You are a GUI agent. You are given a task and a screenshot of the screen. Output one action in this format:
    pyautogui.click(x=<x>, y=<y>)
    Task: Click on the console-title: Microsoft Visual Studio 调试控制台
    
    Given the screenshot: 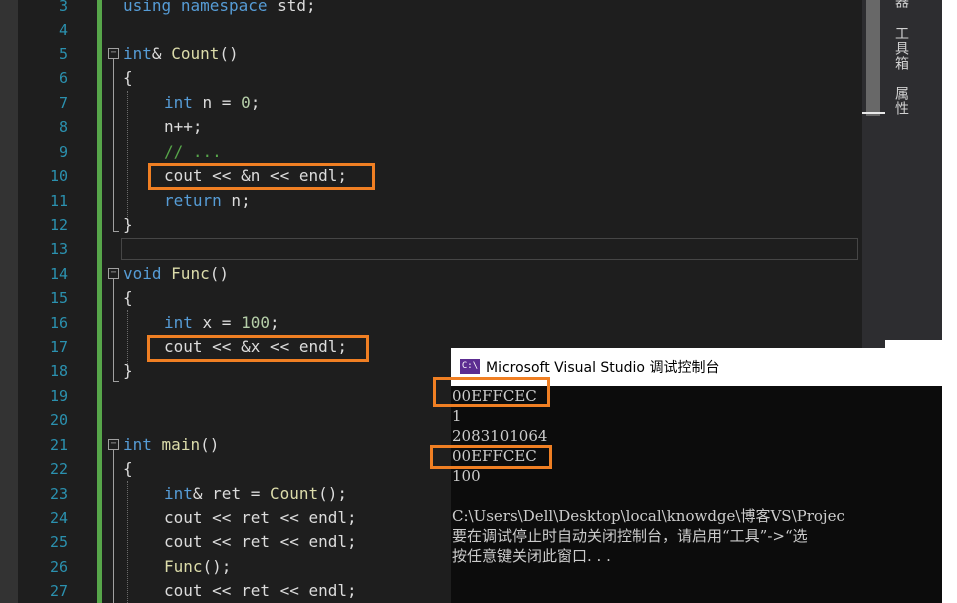 What is the action you would take?
    pyautogui.click(x=603, y=368)
    